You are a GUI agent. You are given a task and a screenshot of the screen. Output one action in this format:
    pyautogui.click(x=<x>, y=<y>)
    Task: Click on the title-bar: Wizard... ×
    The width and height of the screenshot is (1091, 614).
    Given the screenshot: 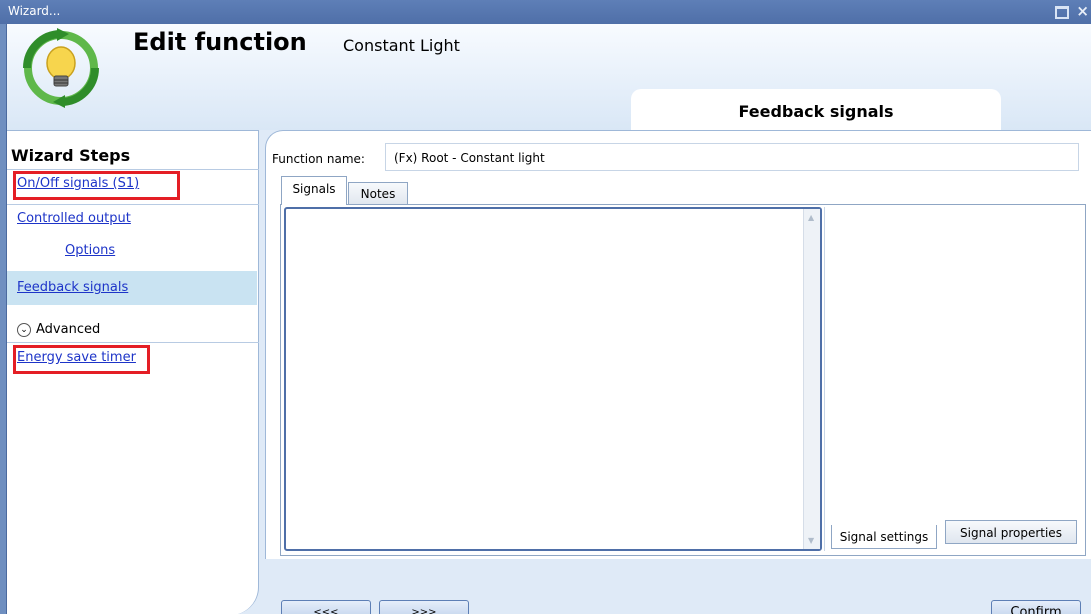 What is the action you would take?
    pyautogui.click(x=545, y=12)
    